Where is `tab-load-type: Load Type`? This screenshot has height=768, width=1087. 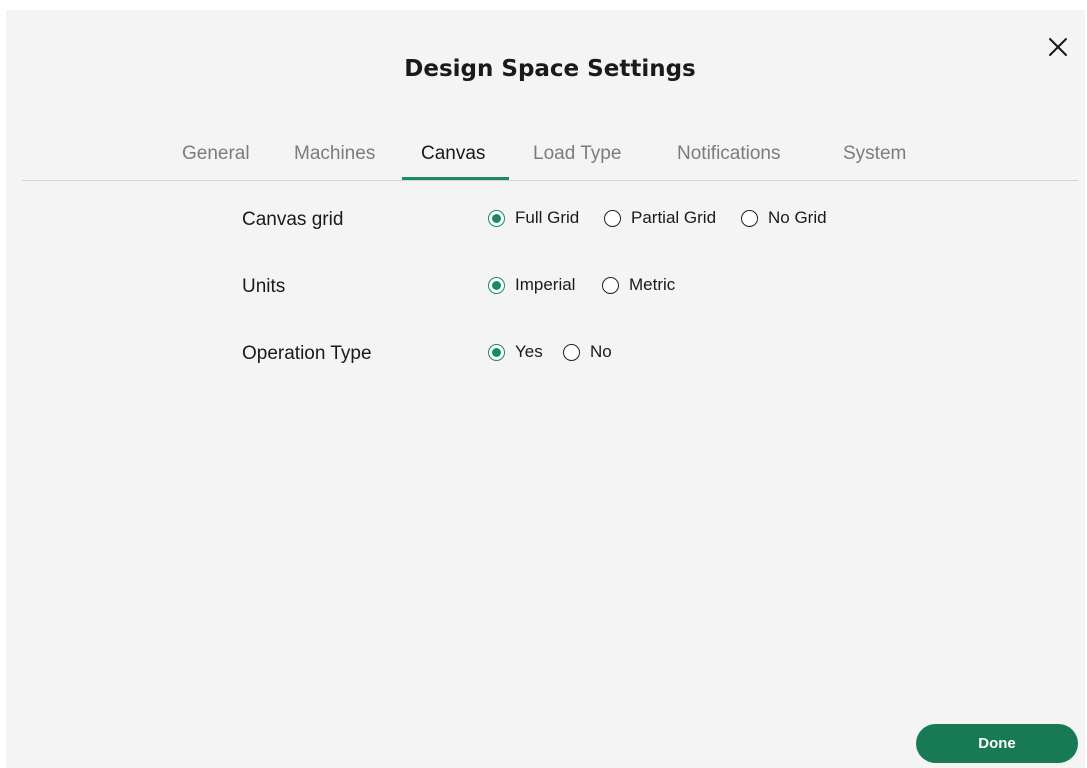 tab-load-type: Load Type is located at coordinates (577, 160).